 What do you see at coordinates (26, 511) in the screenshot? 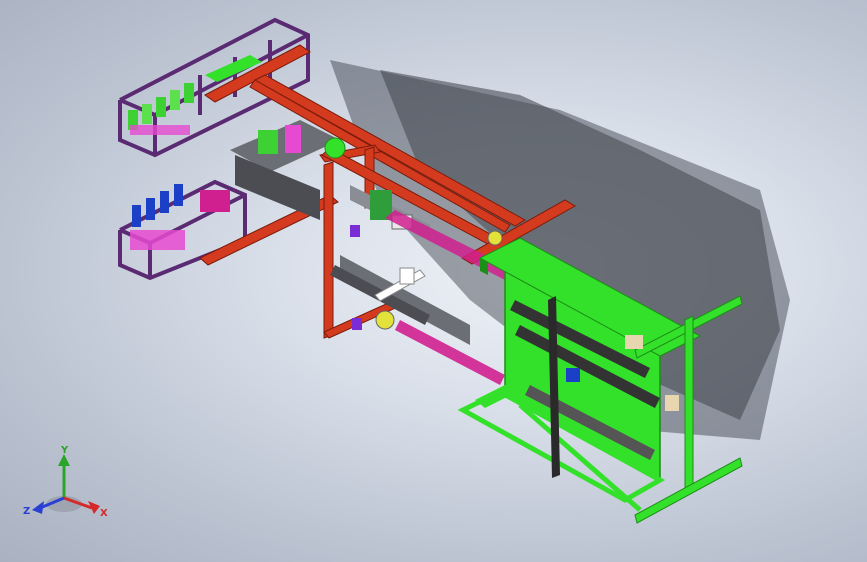
I see `z-axis-label: Z` at bounding box center [26, 511].